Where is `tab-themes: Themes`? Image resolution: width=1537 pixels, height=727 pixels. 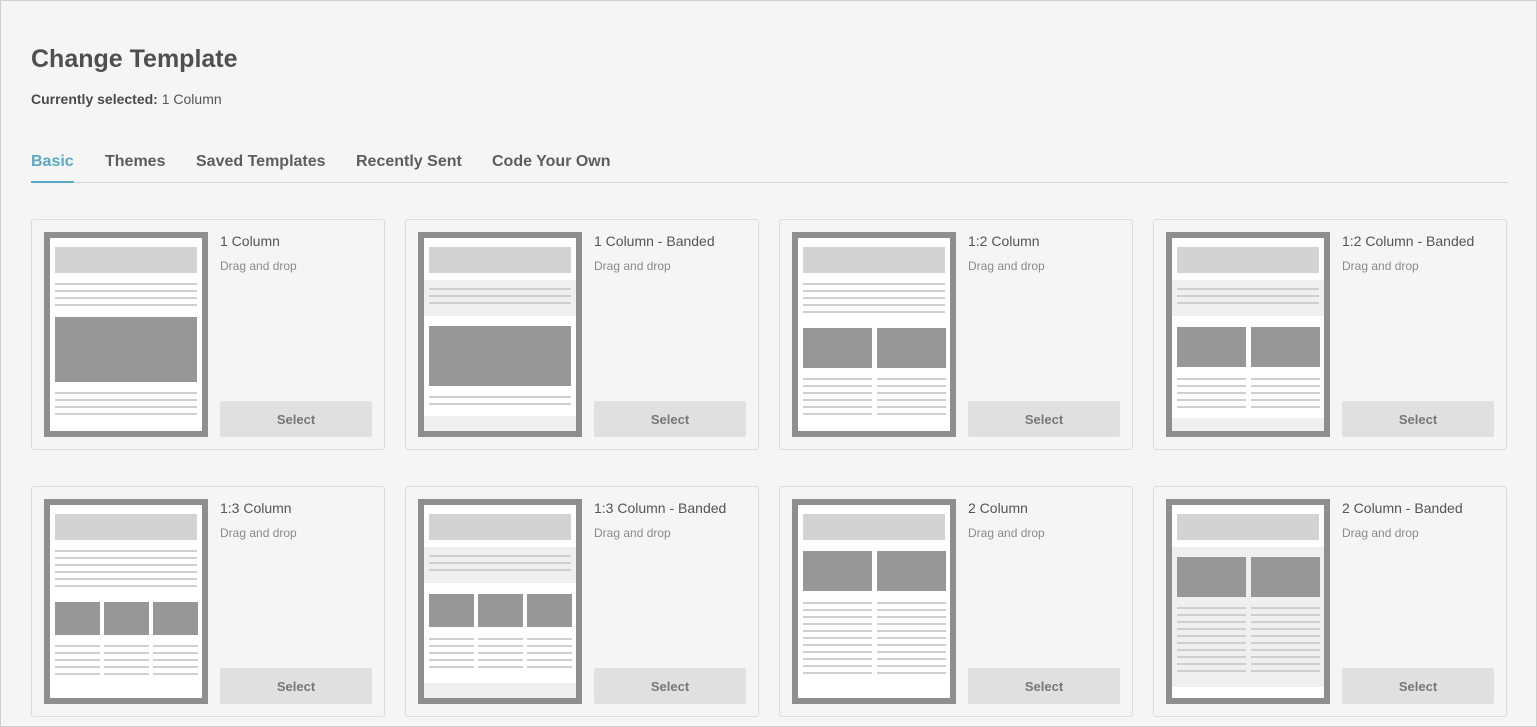 tab-themes: Themes is located at coordinates (135, 168).